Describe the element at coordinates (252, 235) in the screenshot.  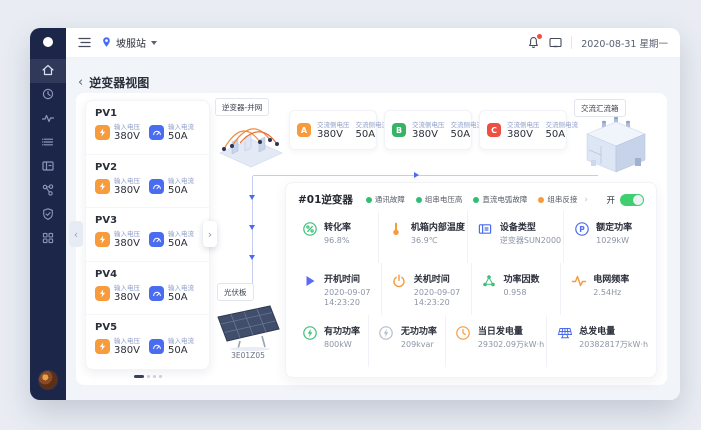
I see `dc-connection-line` at that location.